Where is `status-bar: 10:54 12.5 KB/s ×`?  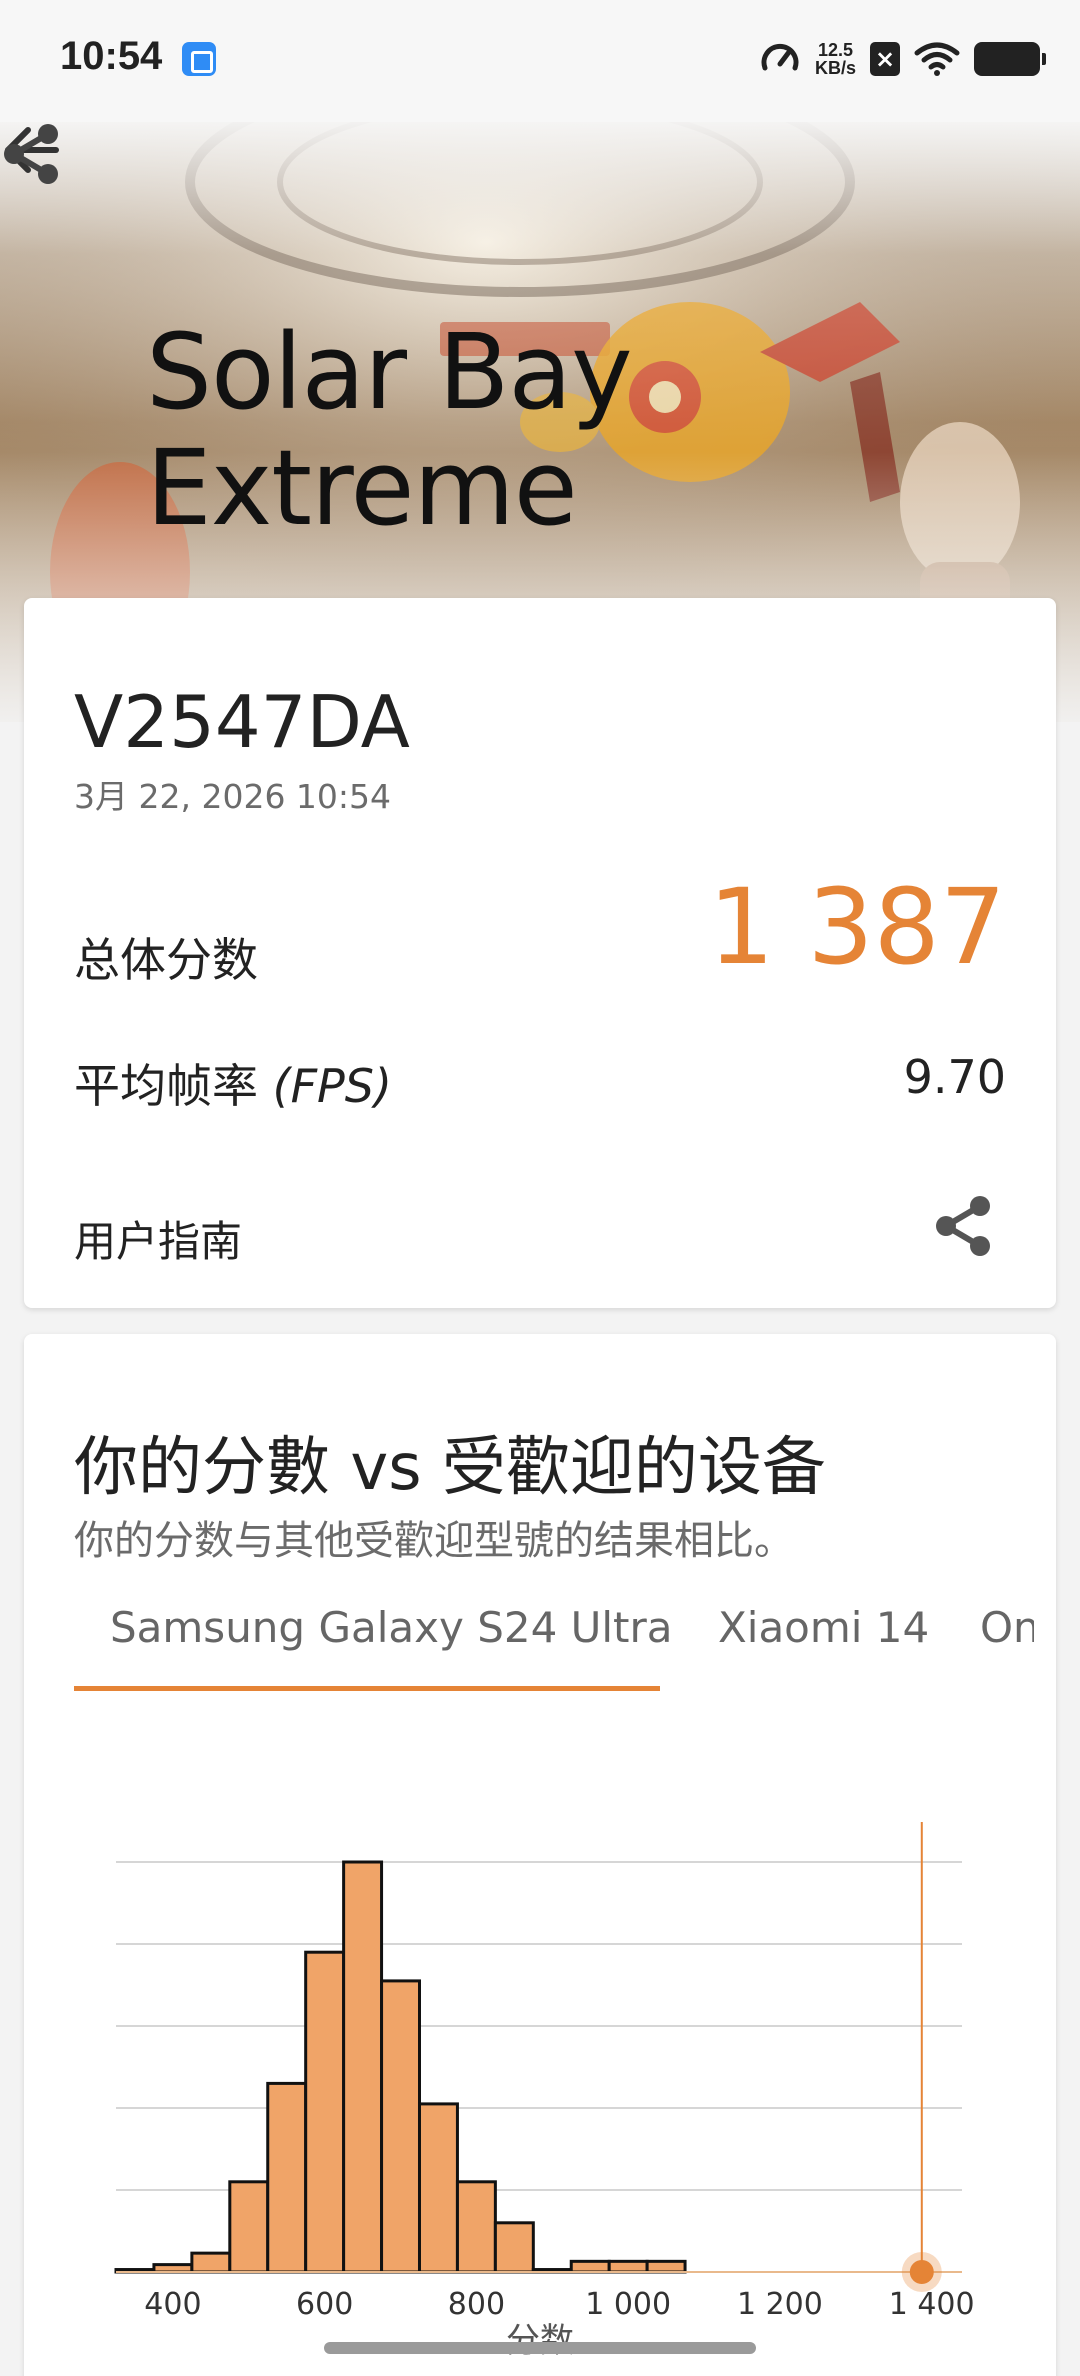
status-bar: 10:54 12.5 KB/s × is located at coordinates (540, 61).